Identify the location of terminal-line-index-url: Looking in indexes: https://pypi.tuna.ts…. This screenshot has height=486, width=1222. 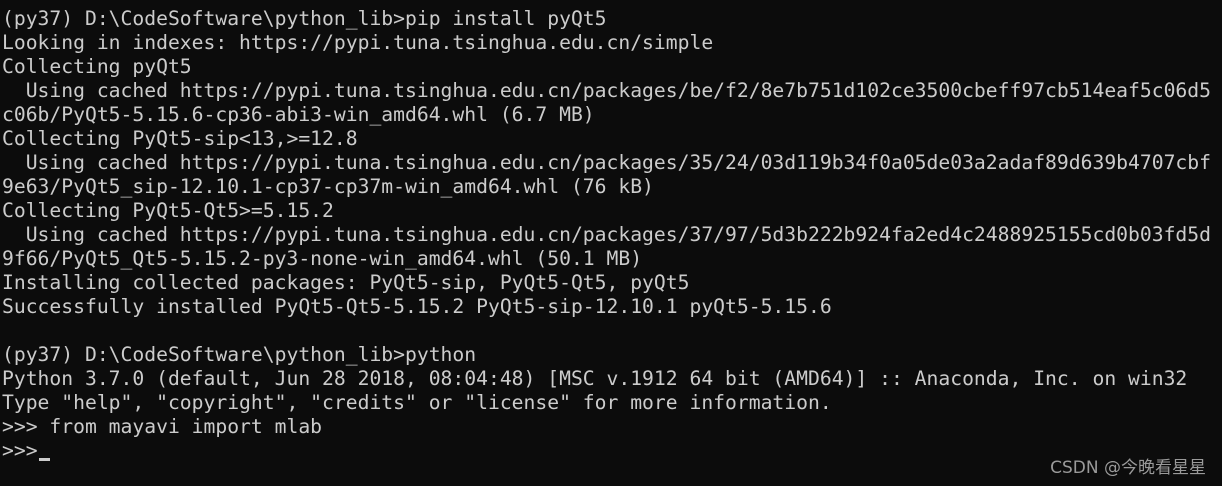
(358, 42).